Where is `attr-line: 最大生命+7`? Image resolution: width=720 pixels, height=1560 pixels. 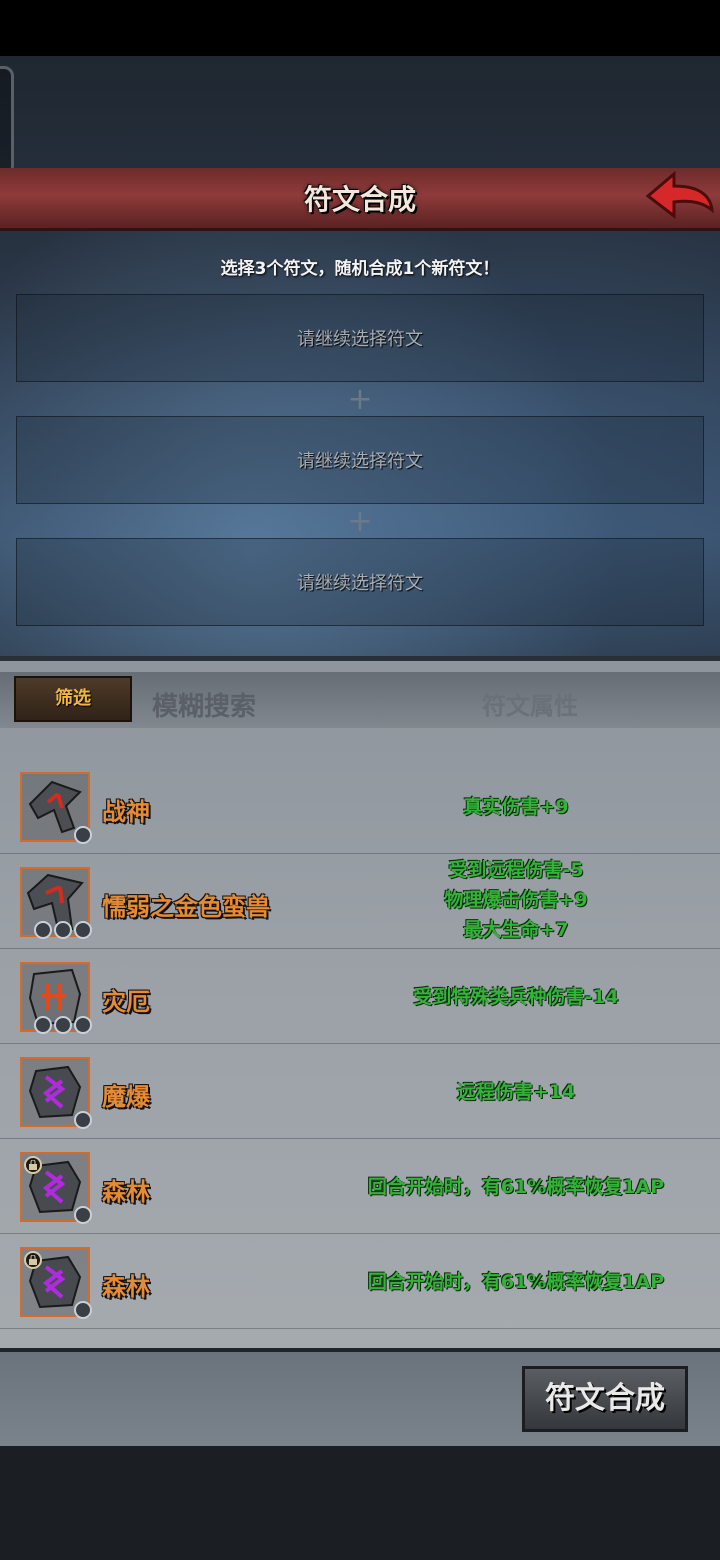 attr-line: 最大生命+7 is located at coordinates (516, 930).